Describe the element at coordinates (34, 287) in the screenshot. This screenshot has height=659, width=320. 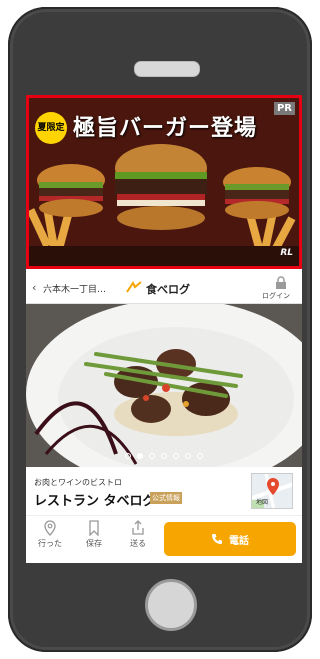
I see `back-icon: ‹` at that location.